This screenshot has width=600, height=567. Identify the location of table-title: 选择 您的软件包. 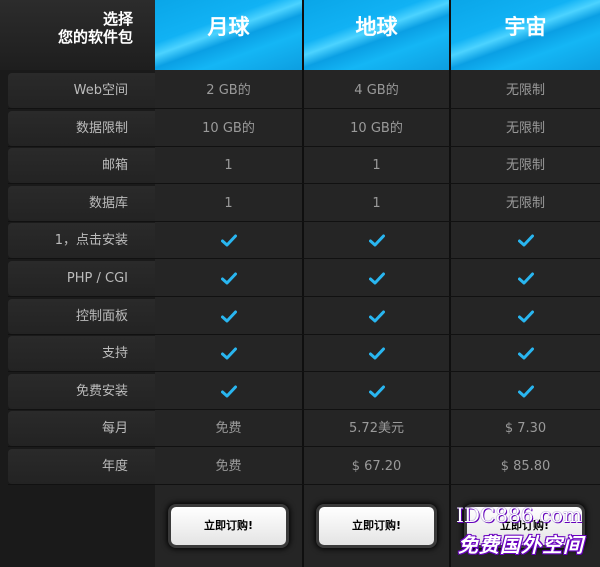
(77, 35).